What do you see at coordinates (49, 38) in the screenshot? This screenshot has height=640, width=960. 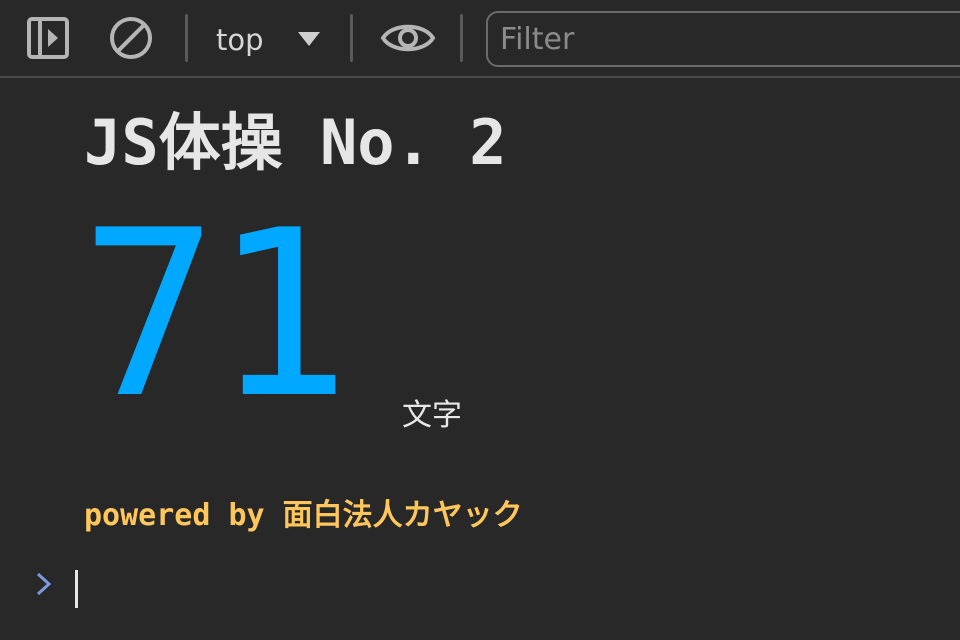 I see `sidebar-toggle-icon` at bounding box center [49, 38].